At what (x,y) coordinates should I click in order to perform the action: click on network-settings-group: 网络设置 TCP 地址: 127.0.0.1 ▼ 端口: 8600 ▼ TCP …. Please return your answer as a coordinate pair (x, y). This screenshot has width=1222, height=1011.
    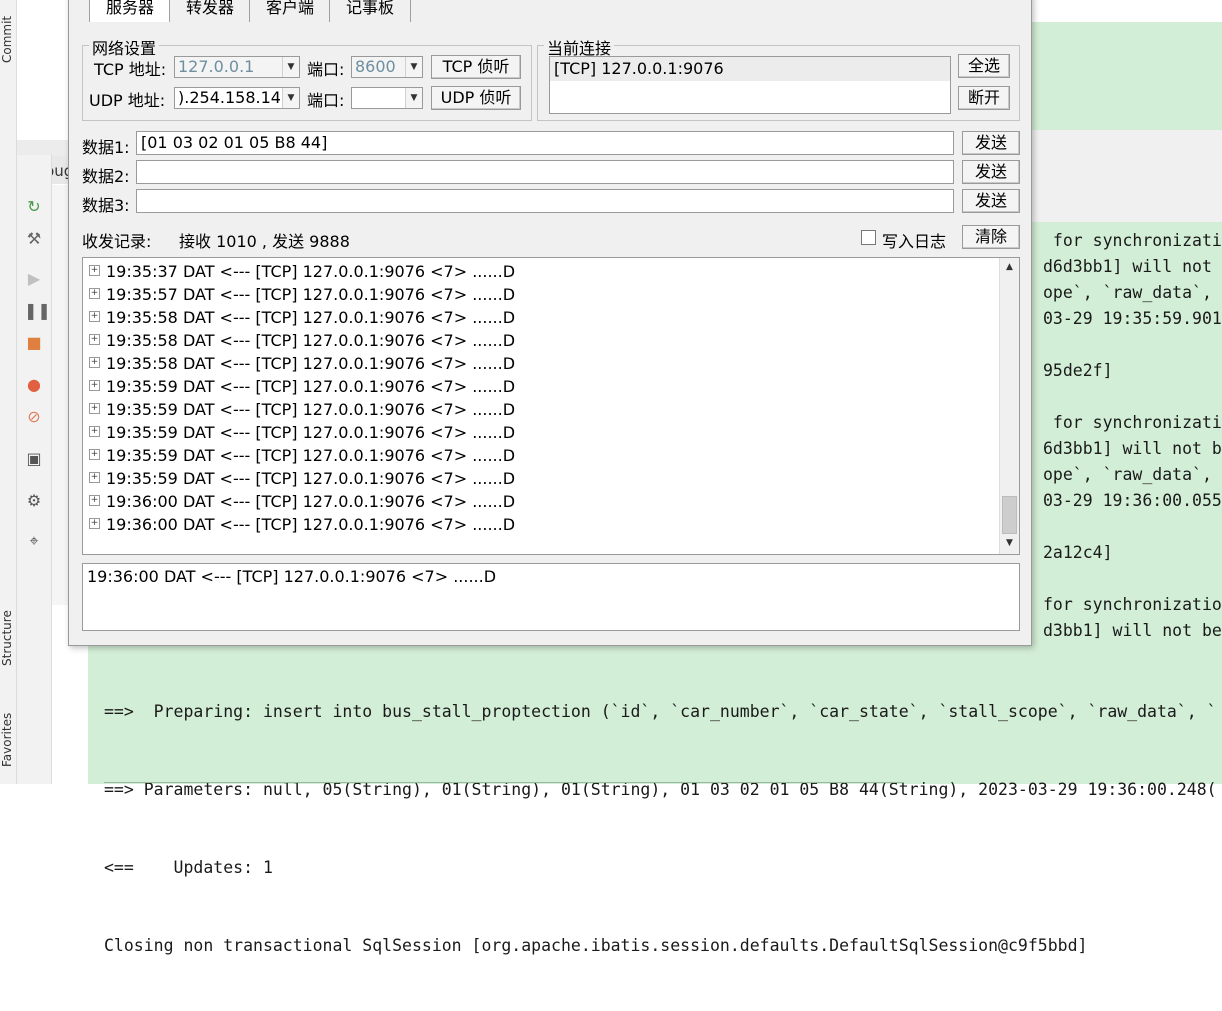
    Looking at the image, I should click on (307, 78).